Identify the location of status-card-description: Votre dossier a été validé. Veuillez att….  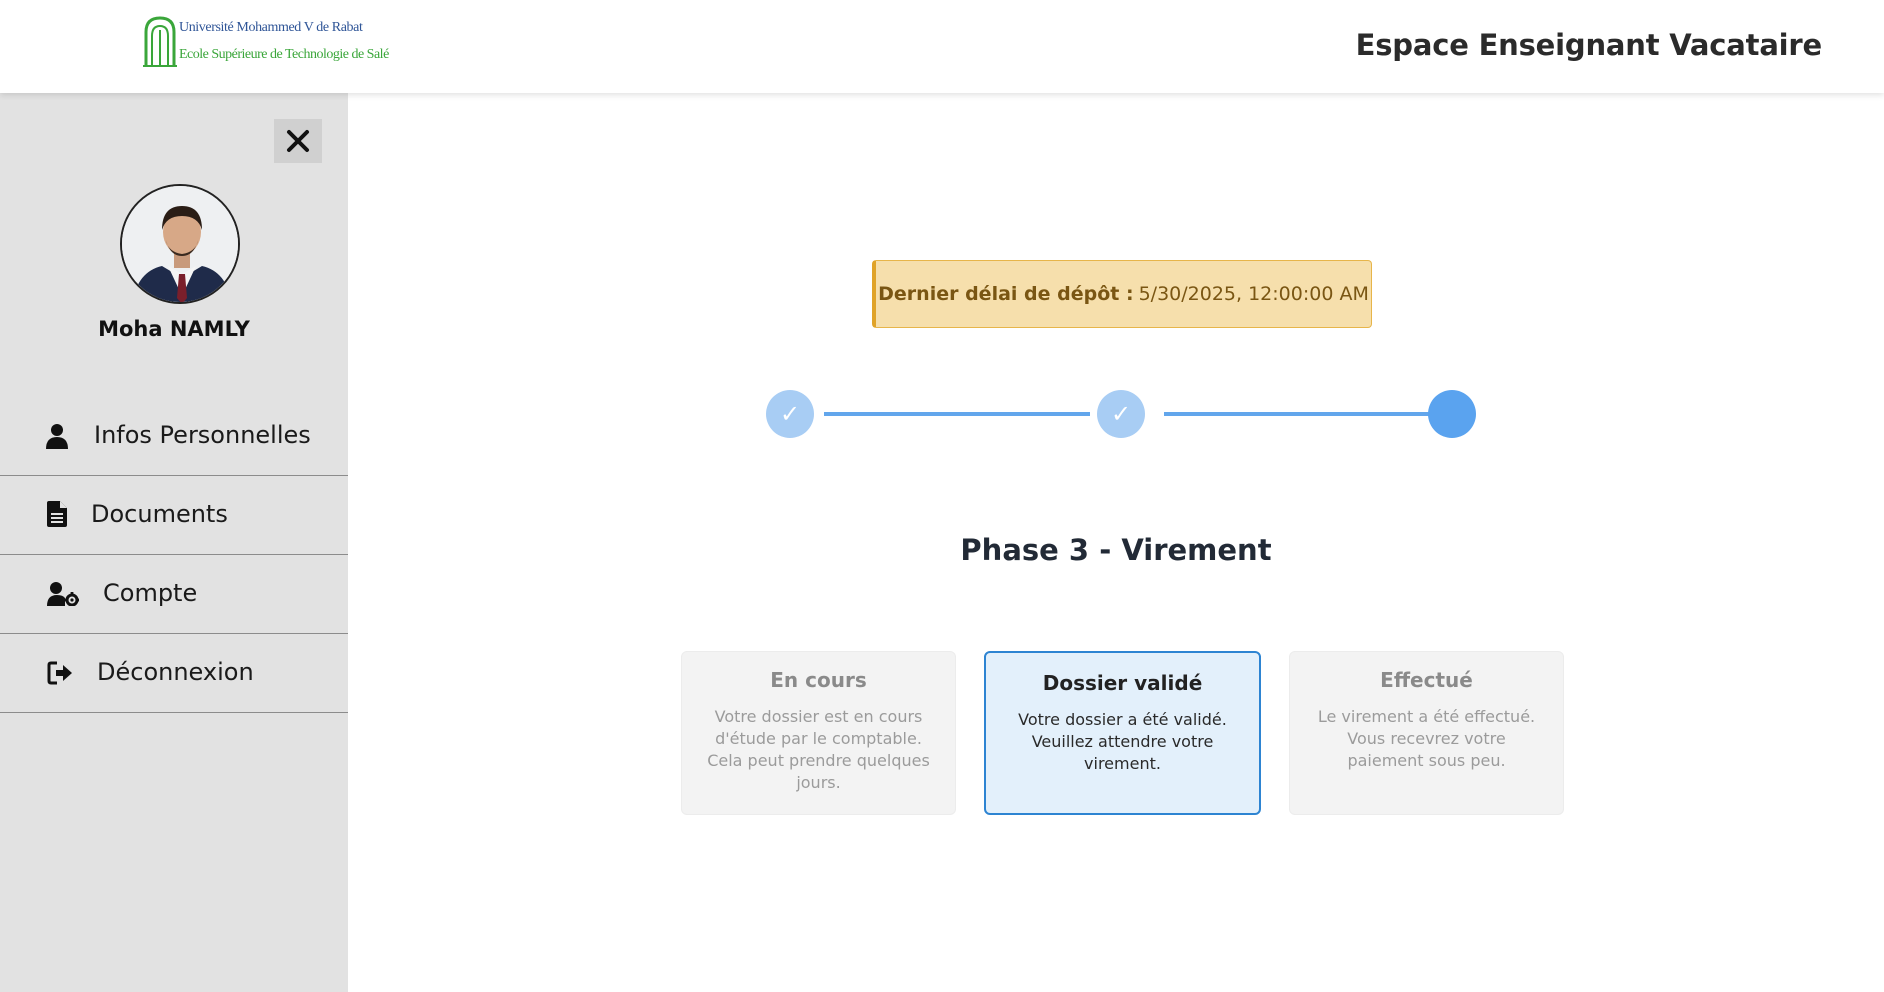
(1122, 741).